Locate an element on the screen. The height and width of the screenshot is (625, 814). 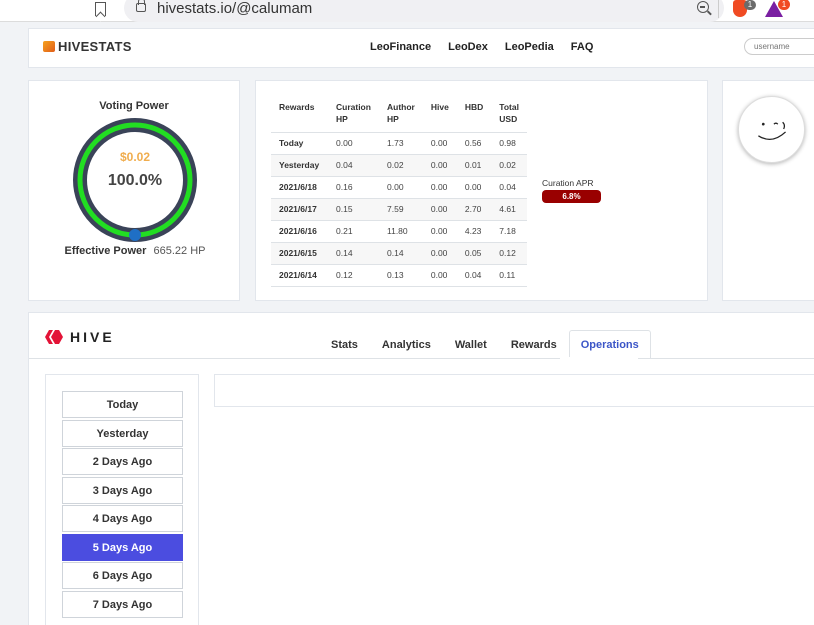
tab-rewards: Rewards is located at coordinates (534, 344).